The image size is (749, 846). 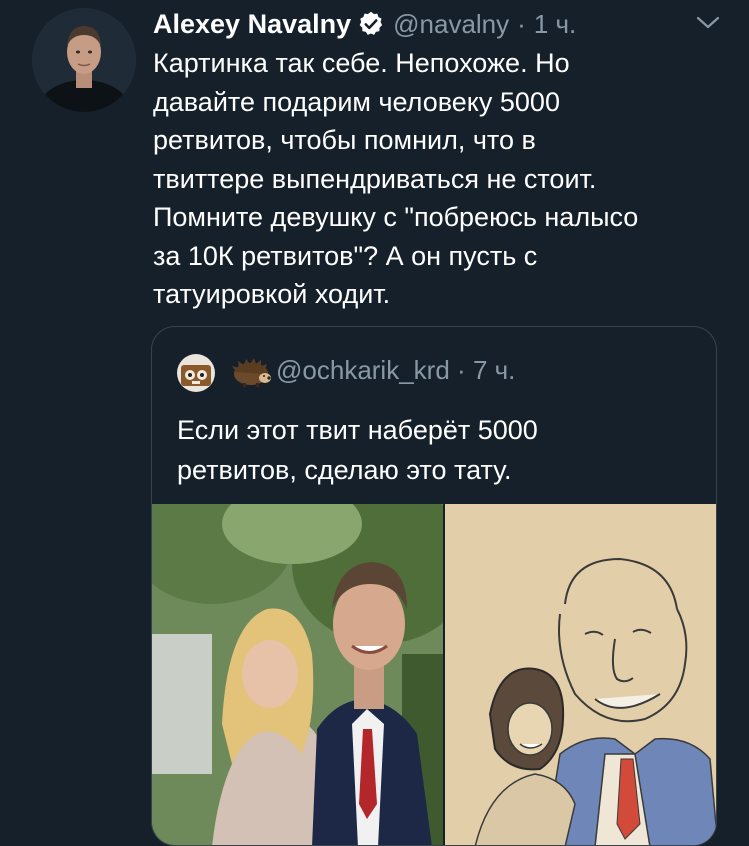 I want to click on quote-avatar, so click(x=196, y=373).